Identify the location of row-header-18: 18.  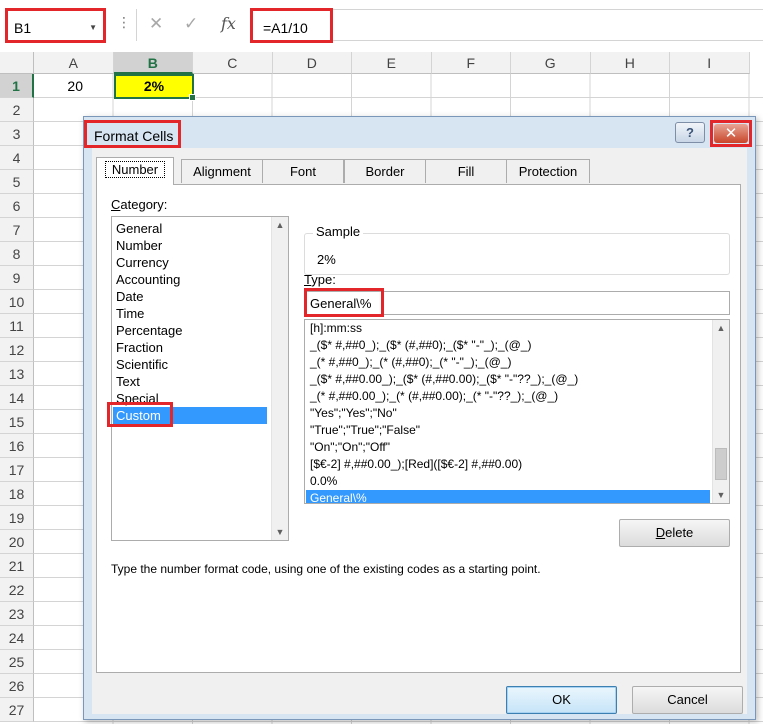
(17, 494).